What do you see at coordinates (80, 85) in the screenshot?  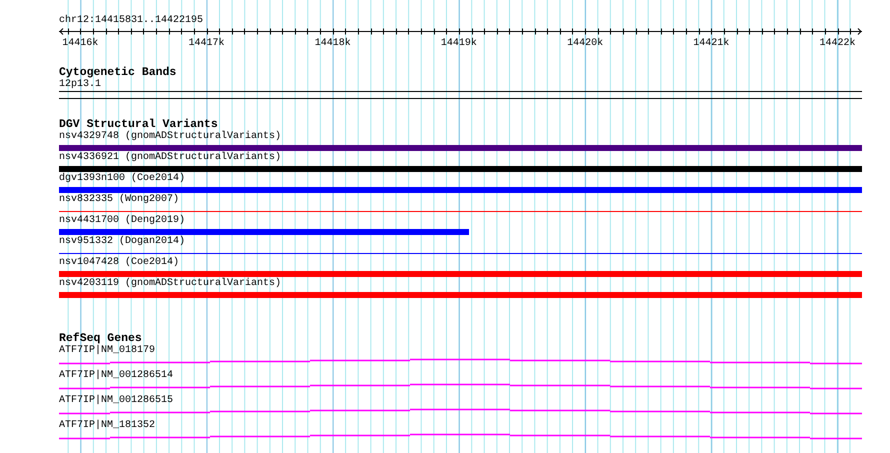 I see `band-label: 12p13.1` at bounding box center [80, 85].